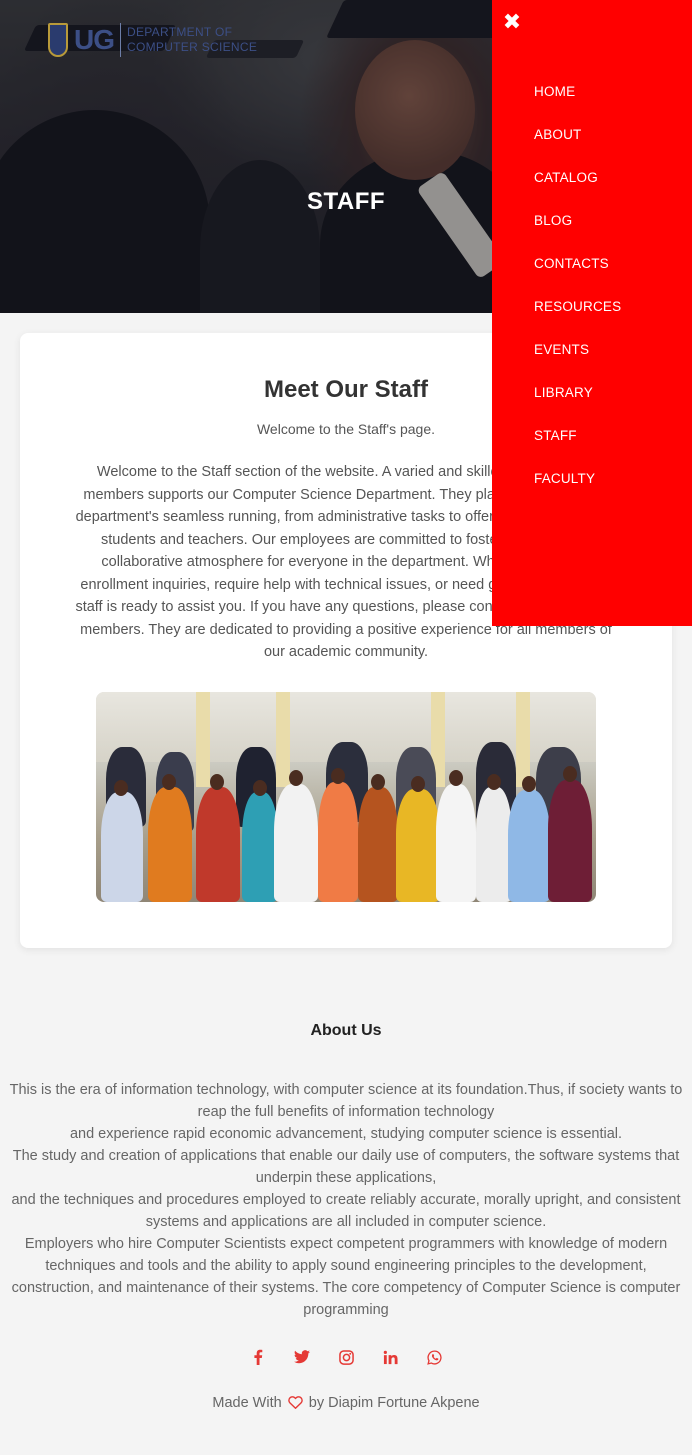 This screenshot has height=1455, width=692. I want to click on menu-item-about: ABOUT, so click(577, 148).